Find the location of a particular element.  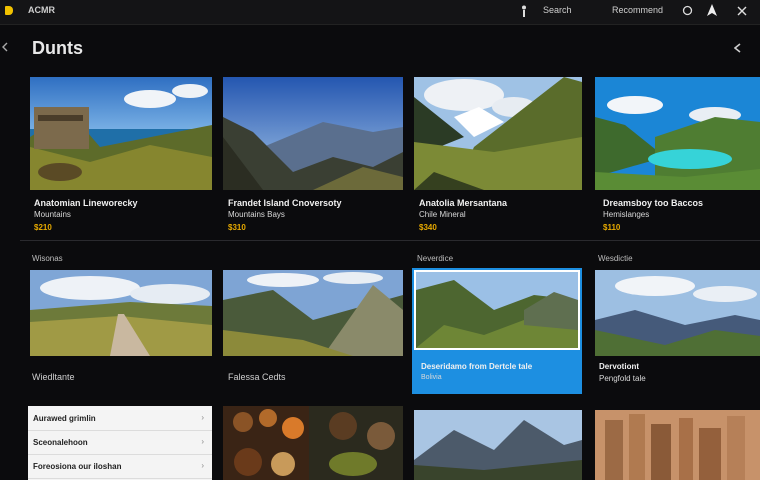

card-3-subtitle: Chile Mineral is located at coordinates (442, 214).